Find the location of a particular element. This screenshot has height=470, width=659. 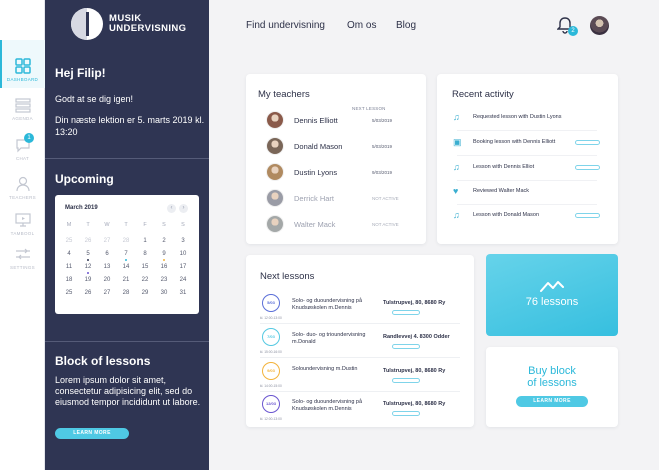

nav-find-undervisning: Find undervisning is located at coordinates (285, 25).